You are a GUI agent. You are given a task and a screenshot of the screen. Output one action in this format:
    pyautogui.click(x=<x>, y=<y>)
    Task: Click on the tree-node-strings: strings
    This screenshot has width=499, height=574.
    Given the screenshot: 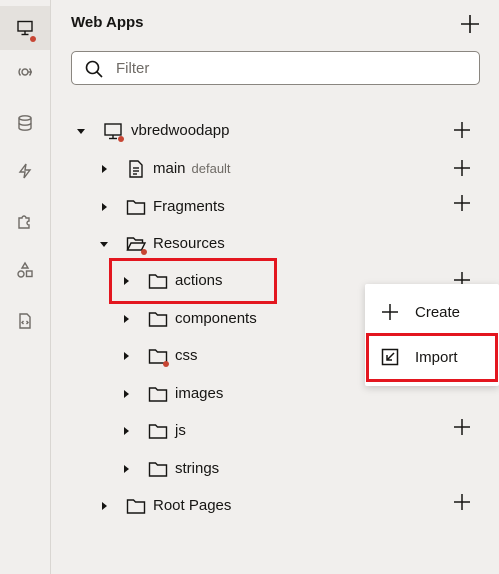 What is the action you would take?
    pyautogui.click(x=275, y=469)
    